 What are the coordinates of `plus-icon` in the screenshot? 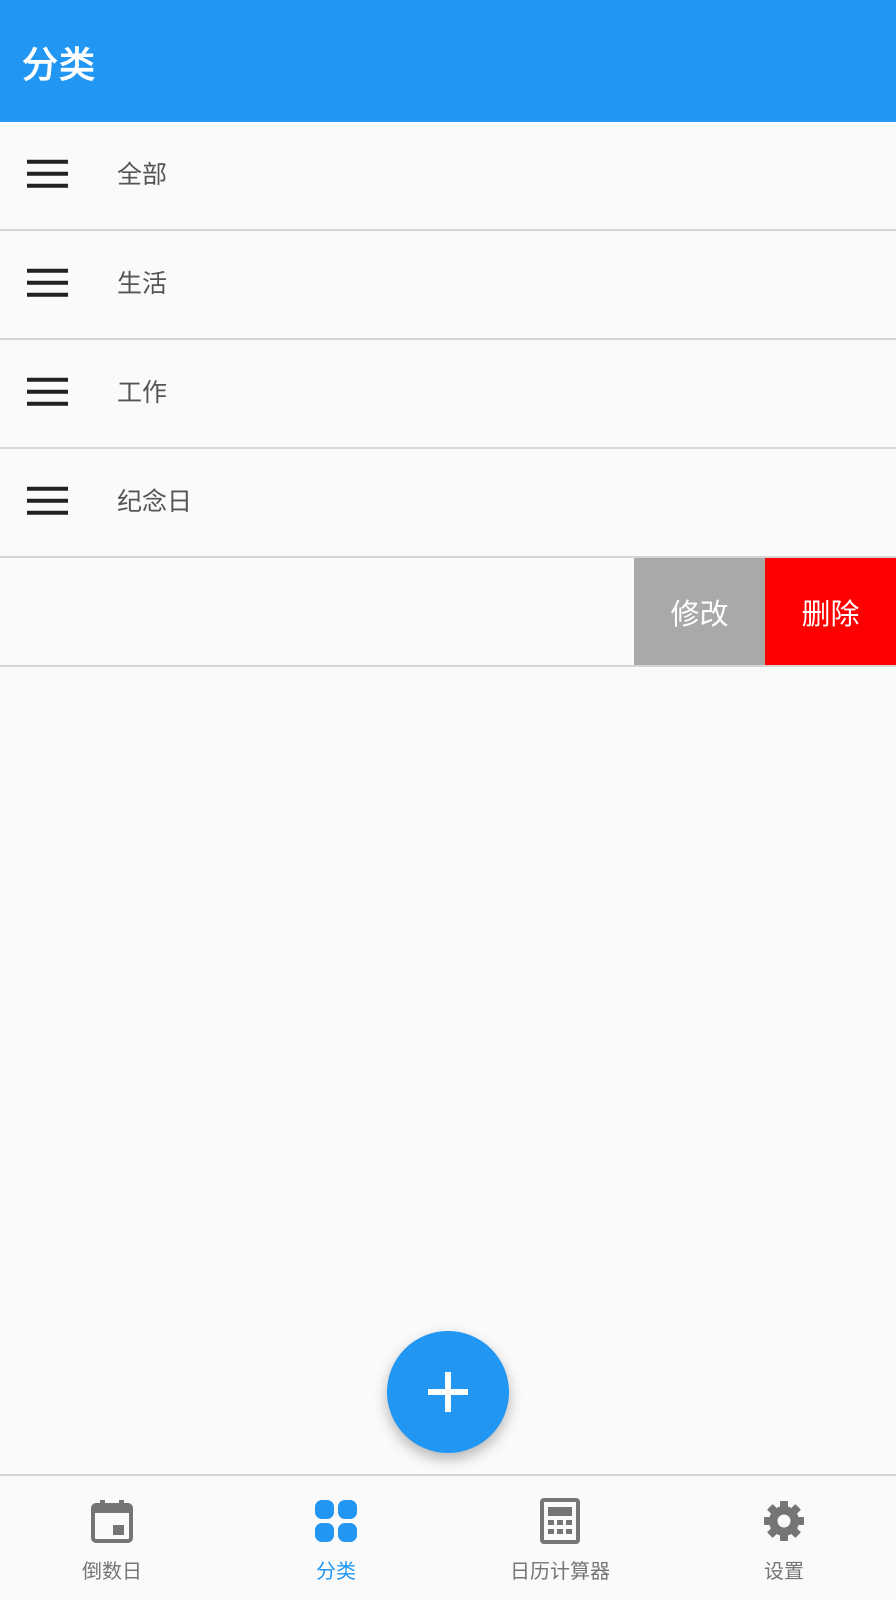 It's located at (448, 1392).